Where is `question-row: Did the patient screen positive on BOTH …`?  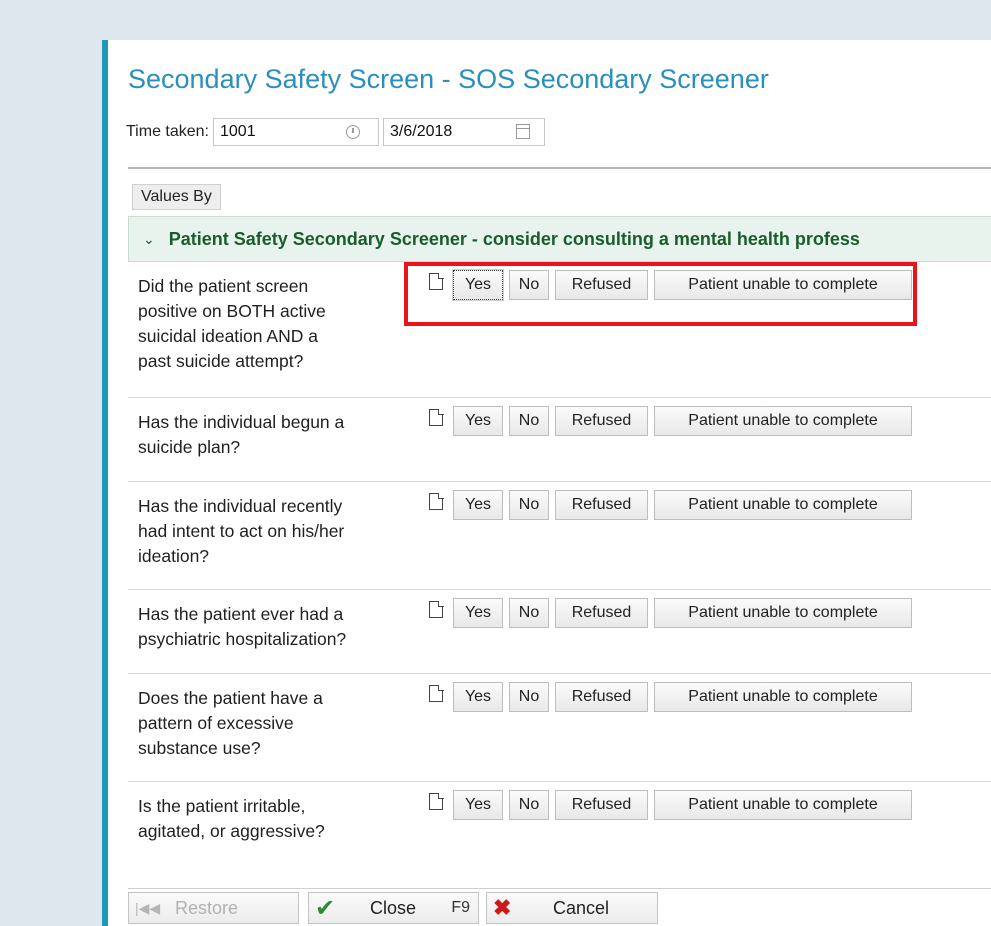 question-row: Did the patient screen positive on BOTH … is located at coordinates (559, 330).